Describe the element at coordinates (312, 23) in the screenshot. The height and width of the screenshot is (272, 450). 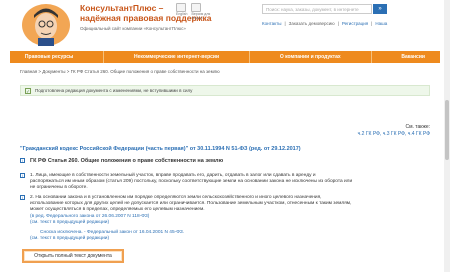
I see `order-demo-link: Заказать демоверсию` at that location.